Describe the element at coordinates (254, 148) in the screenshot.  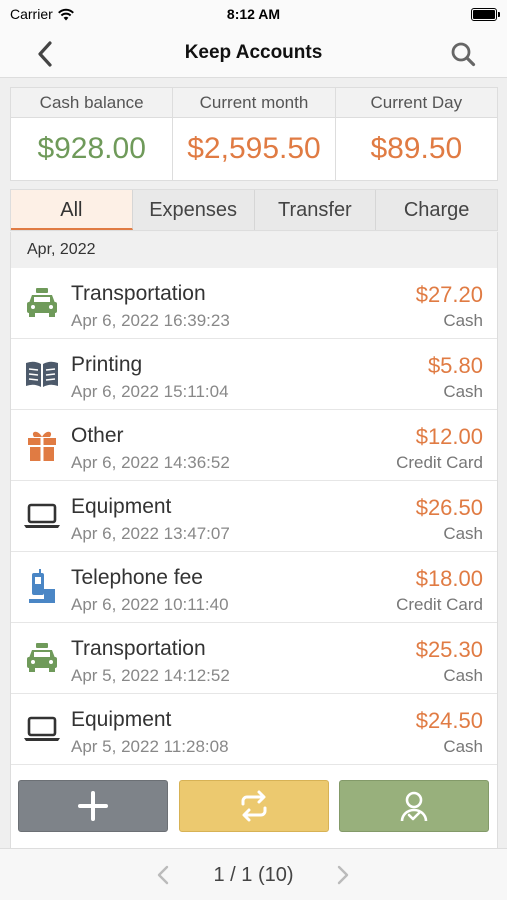
I see `summary-value: $2,595.50` at that location.